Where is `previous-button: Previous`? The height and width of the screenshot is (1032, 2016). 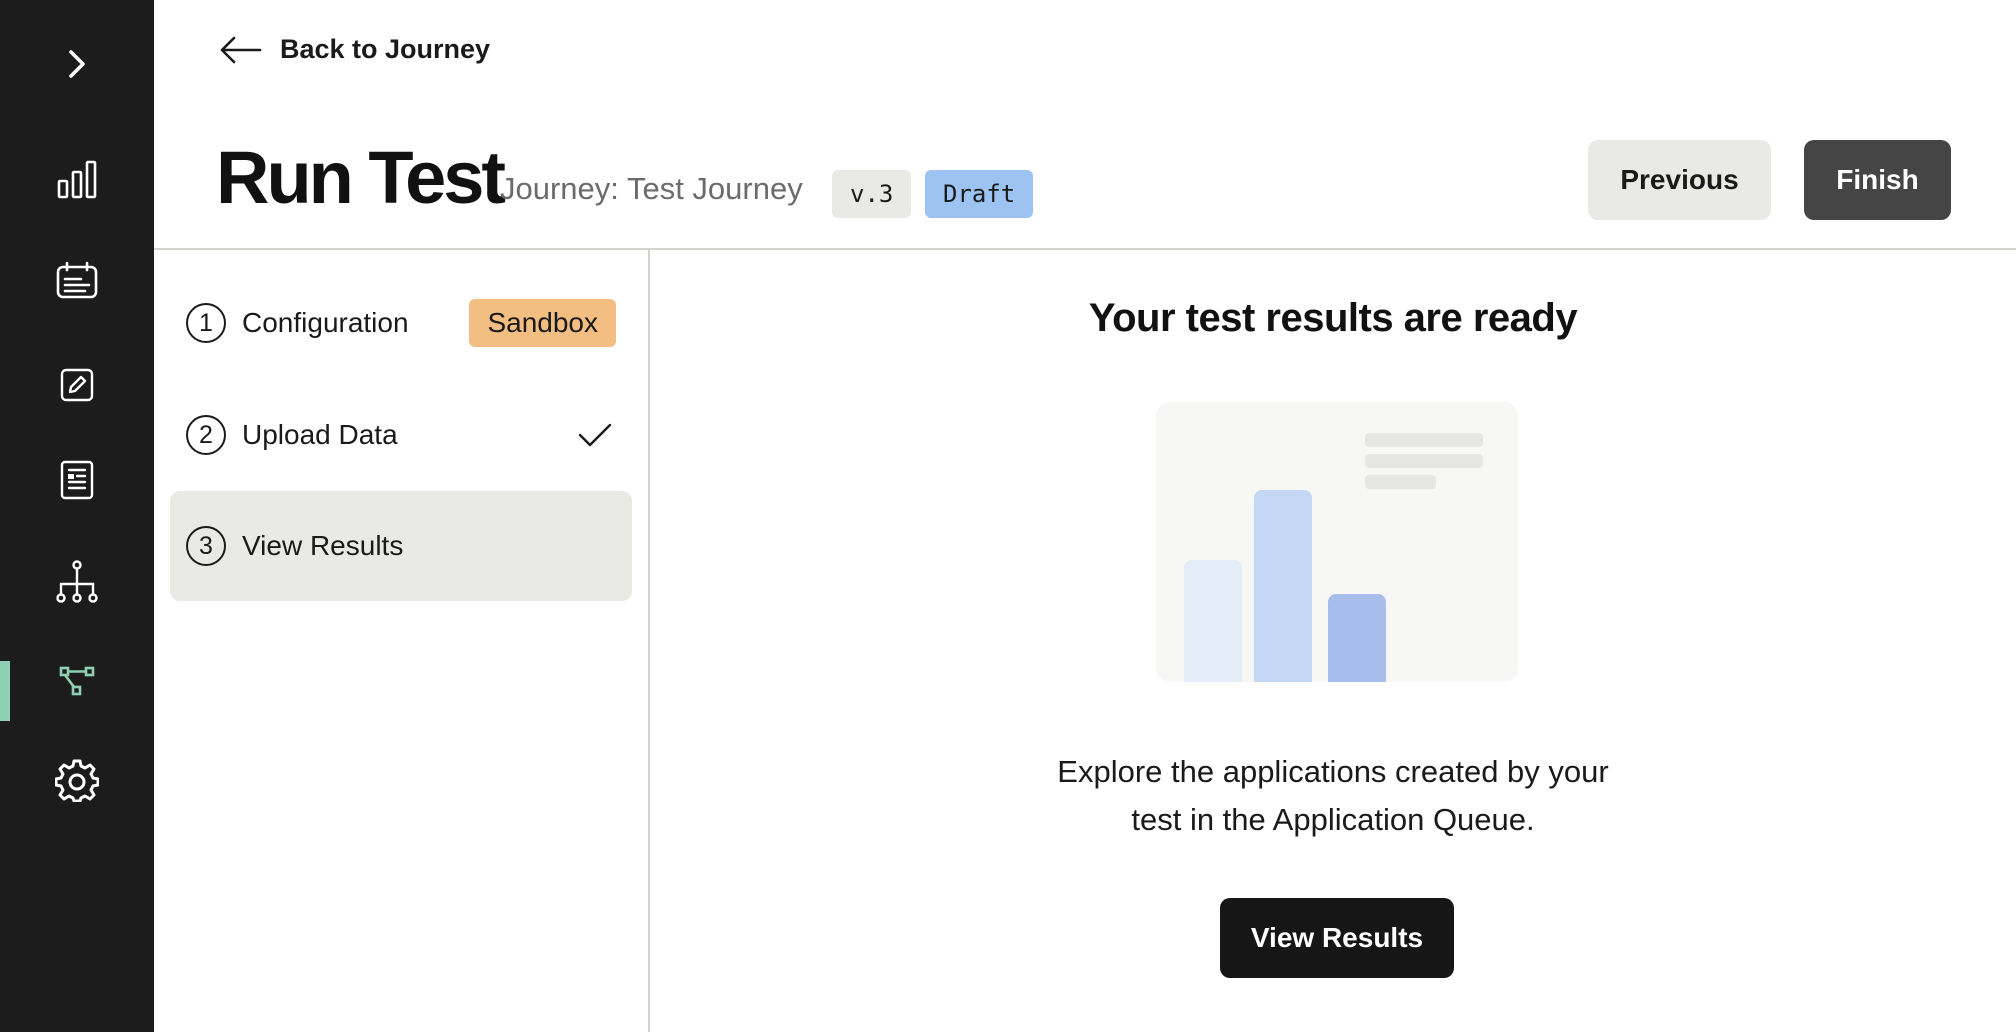
previous-button: Previous is located at coordinates (1679, 180).